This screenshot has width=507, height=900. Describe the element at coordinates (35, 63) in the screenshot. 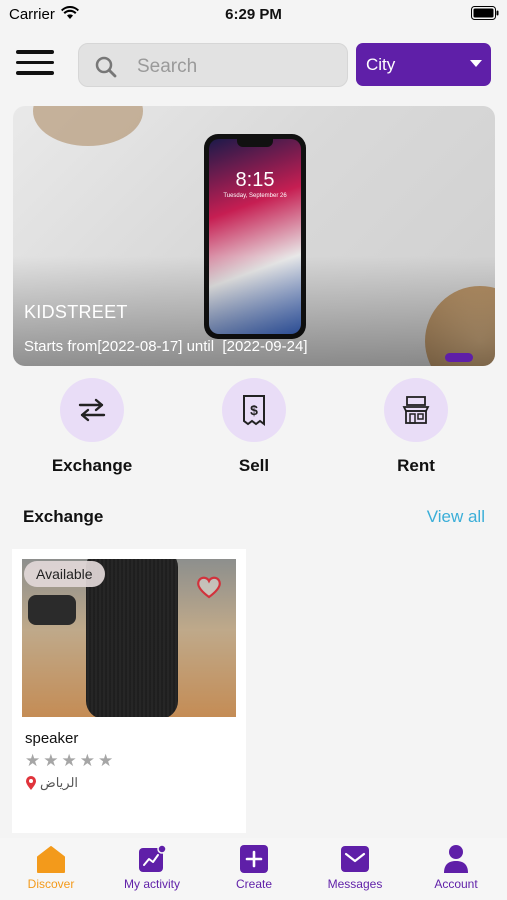

I see `hamburger-menu-icon` at that location.